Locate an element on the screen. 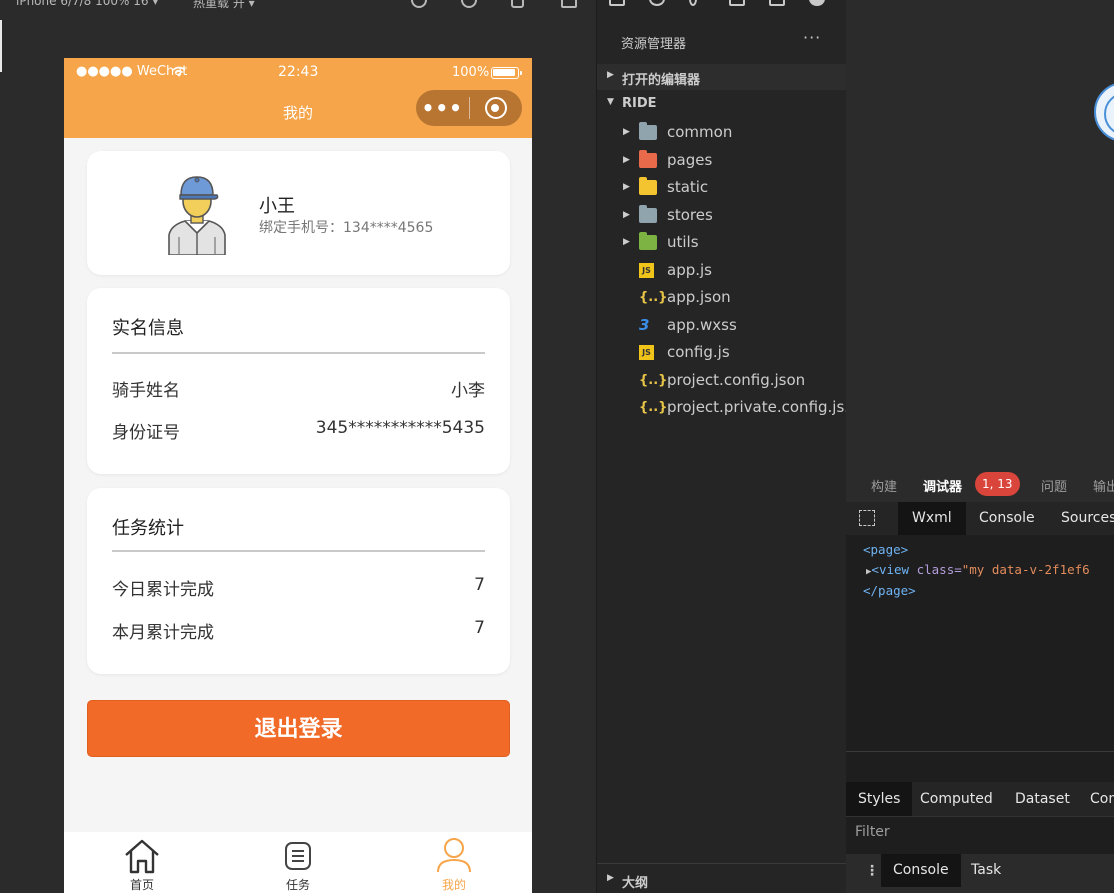 This screenshot has width=1114, height=893. tab-console: Console is located at coordinates (1007, 518).